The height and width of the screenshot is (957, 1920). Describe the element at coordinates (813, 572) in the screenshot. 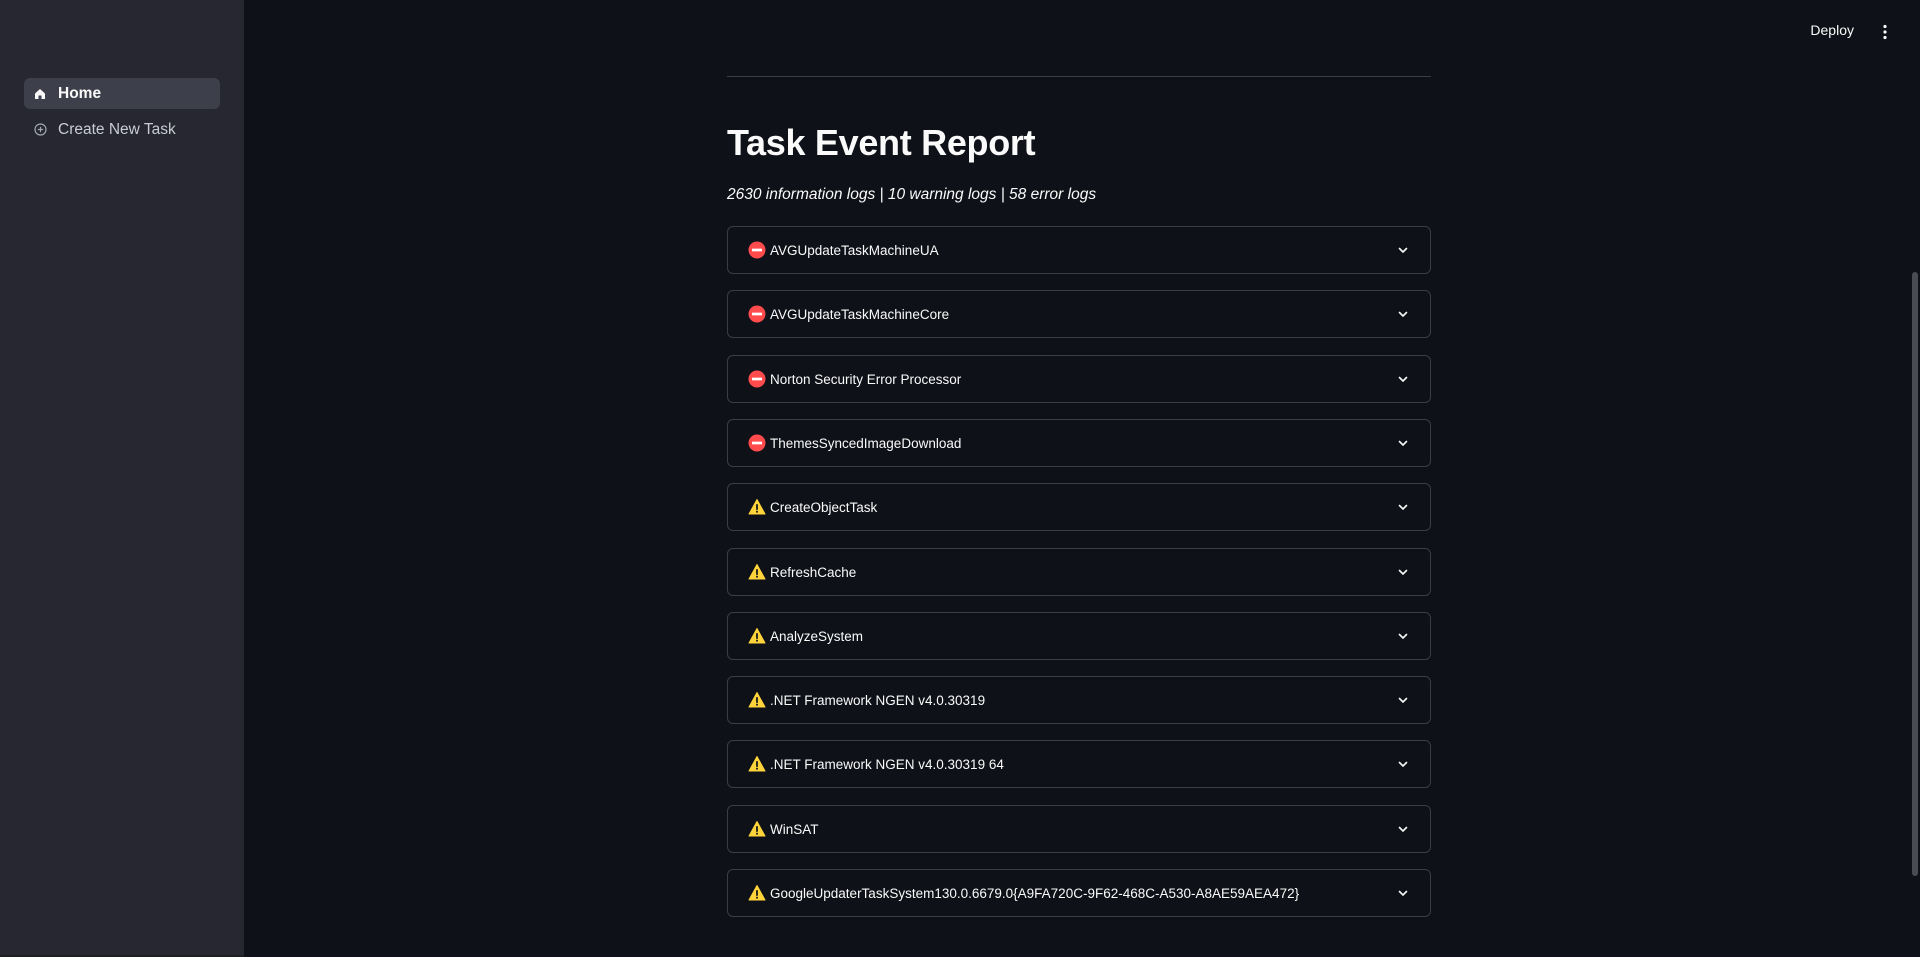

I see `expander-label: RefreshCache` at that location.